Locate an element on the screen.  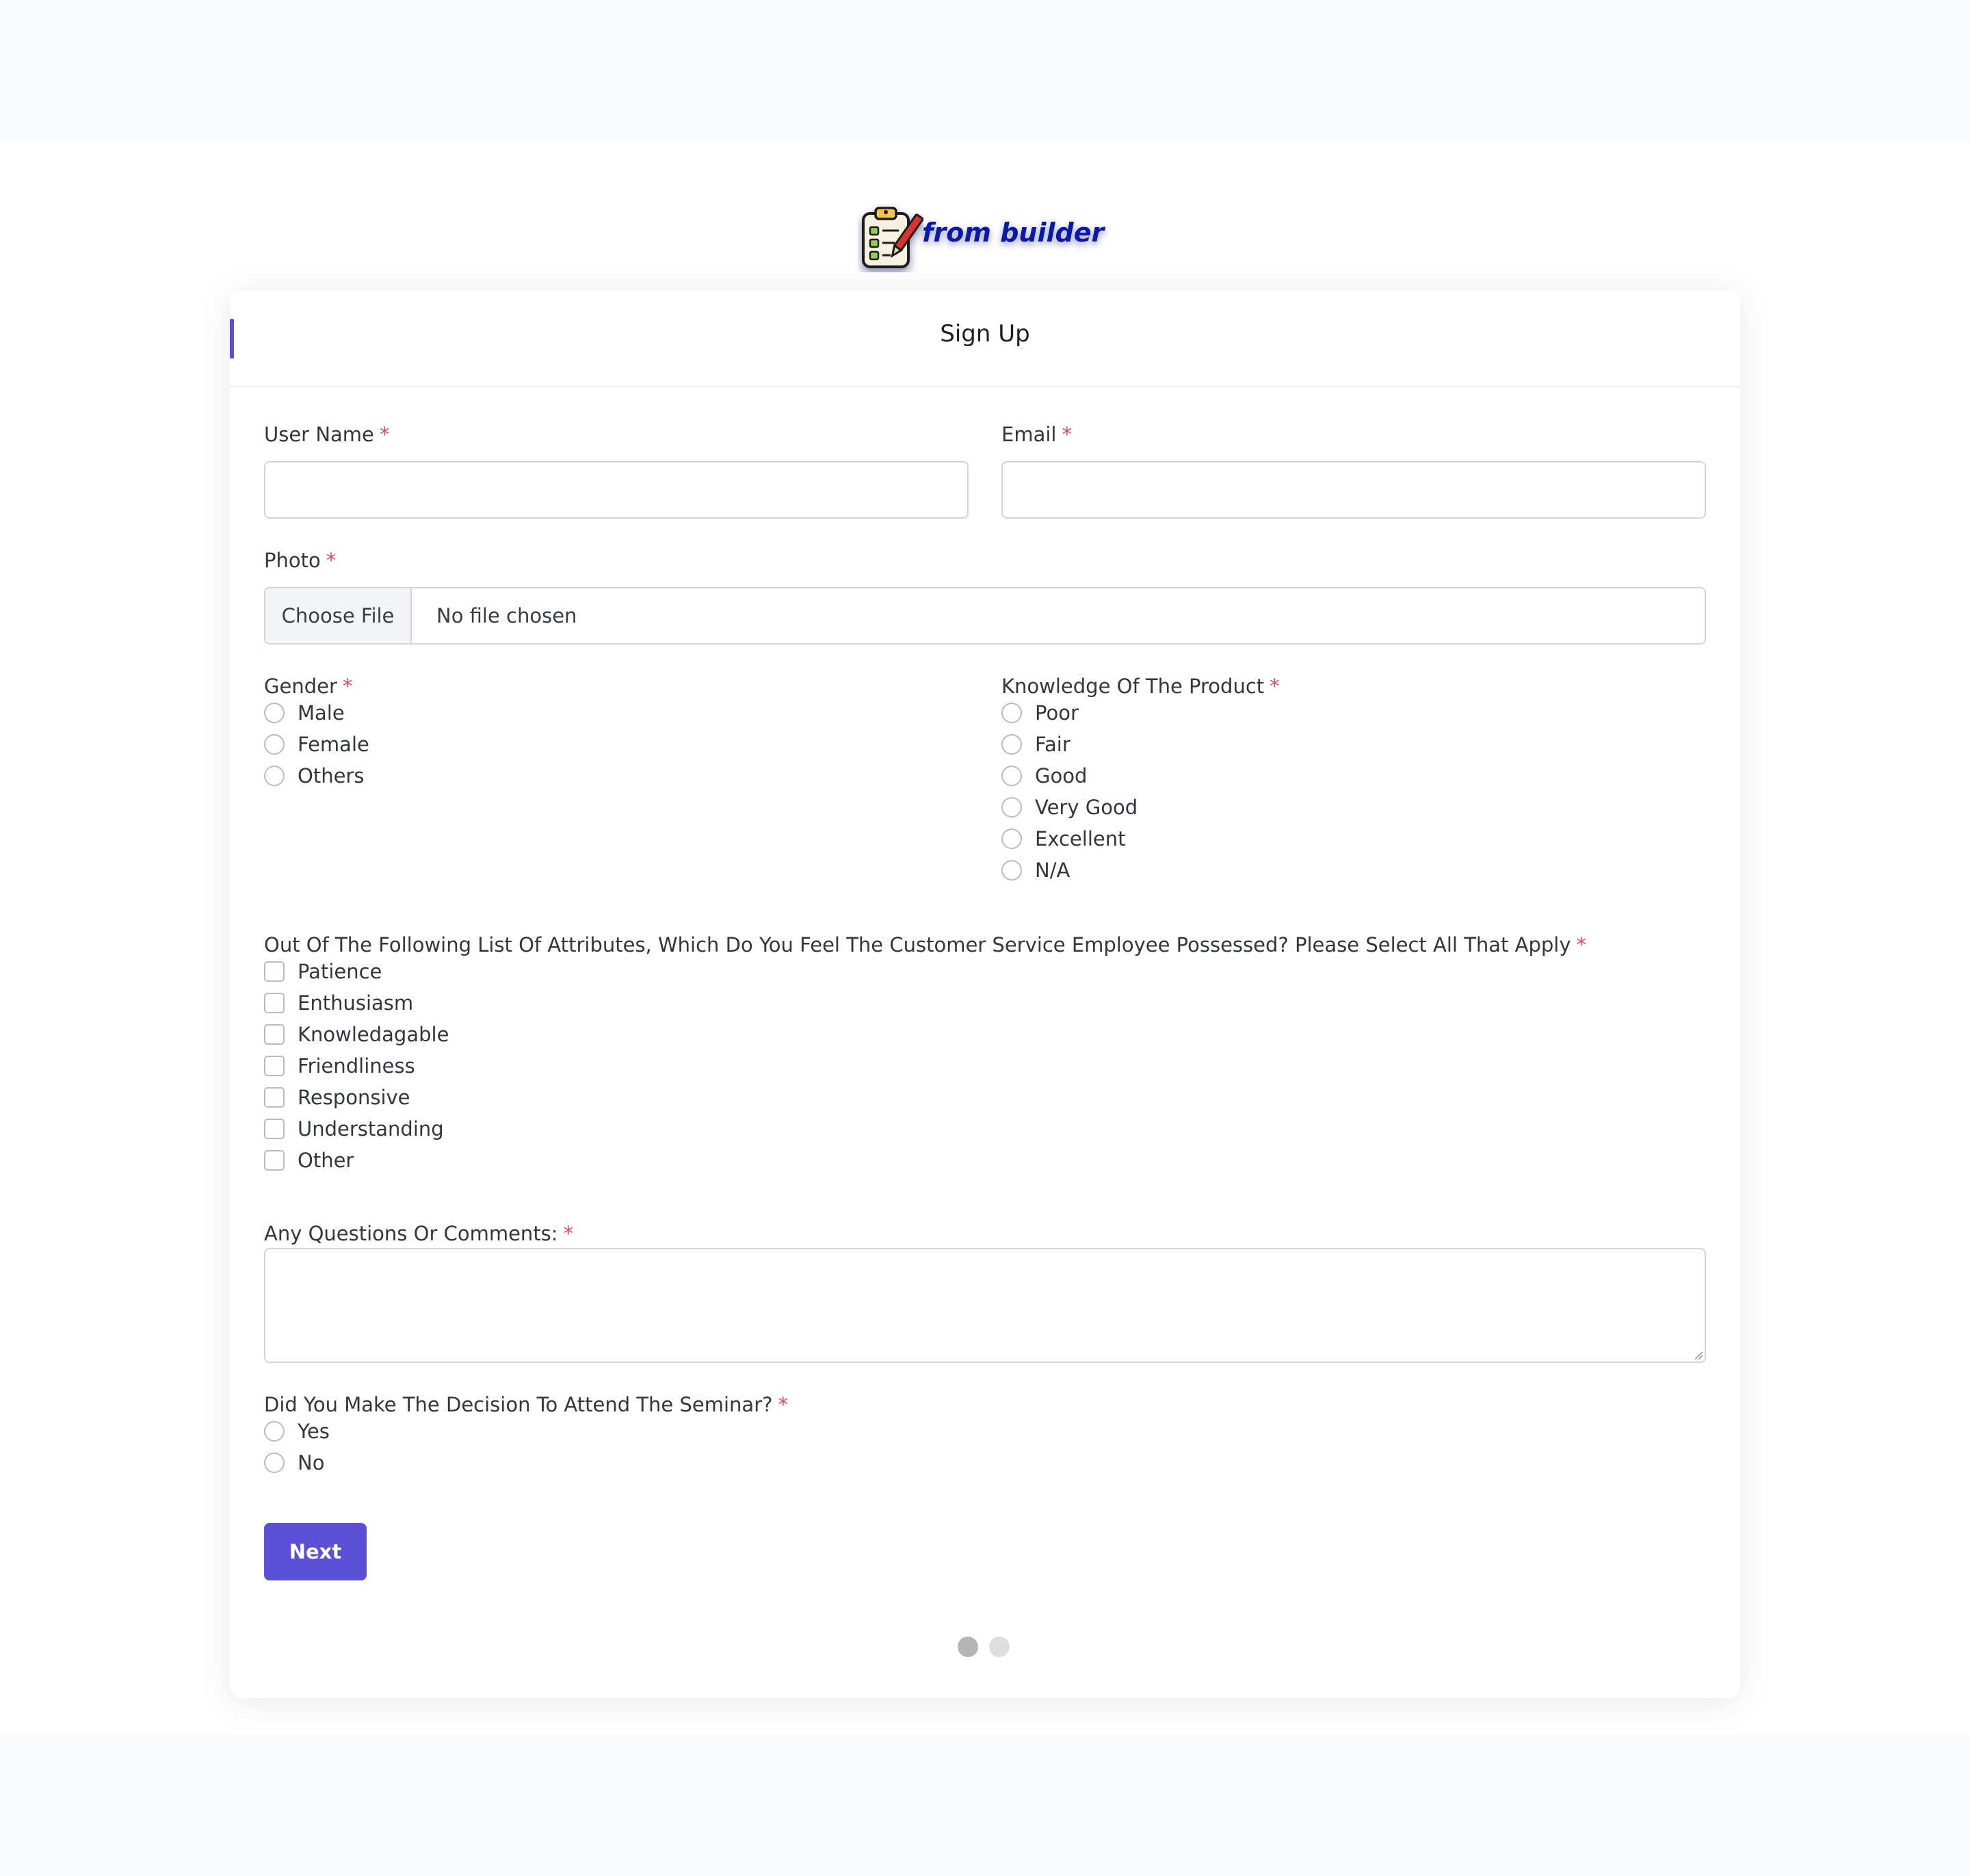
option-label: Fair is located at coordinates (1053, 744).